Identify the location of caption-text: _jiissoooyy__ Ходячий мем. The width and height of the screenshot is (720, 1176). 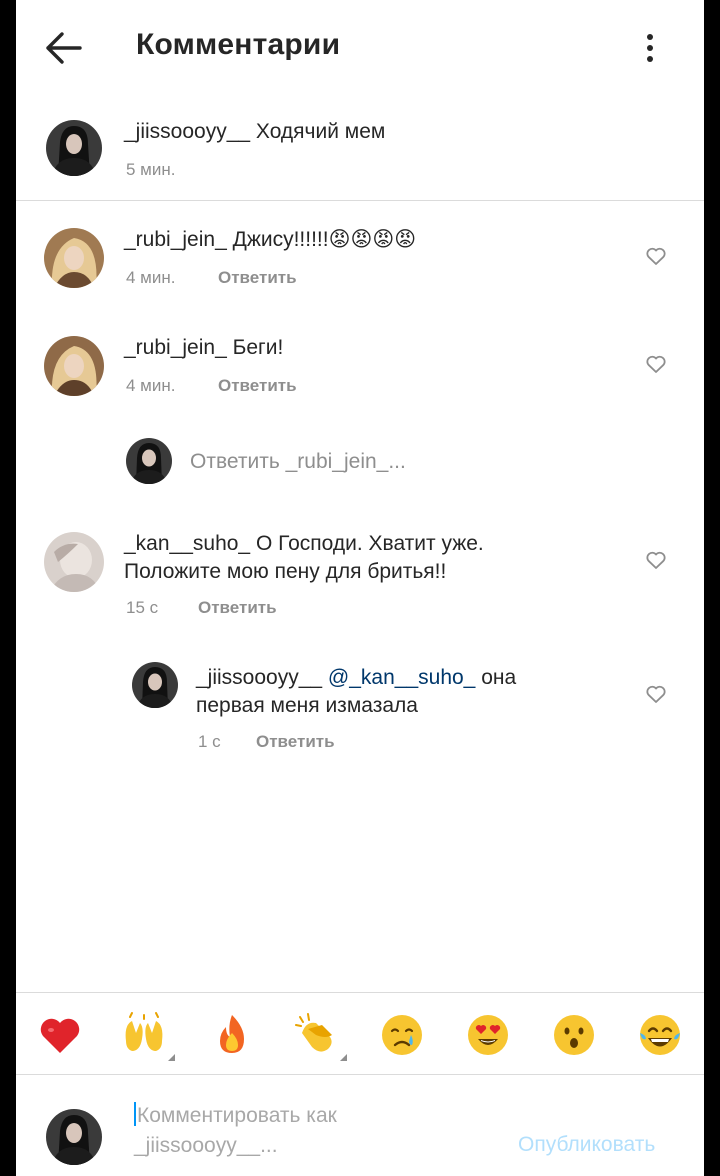
(254, 132).